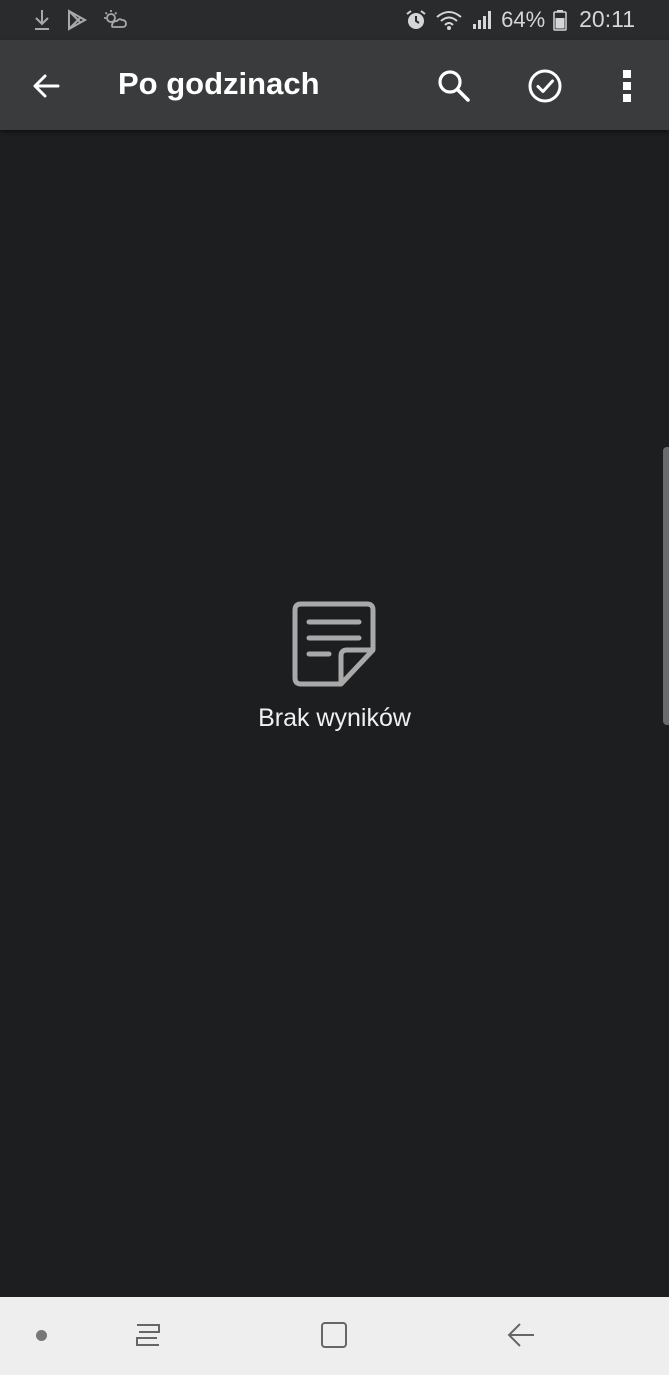 This screenshot has height=1375, width=669. What do you see at coordinates (77, 20) in the screenshot?
I see `play-store-icon` at bounding box center [77, 20].